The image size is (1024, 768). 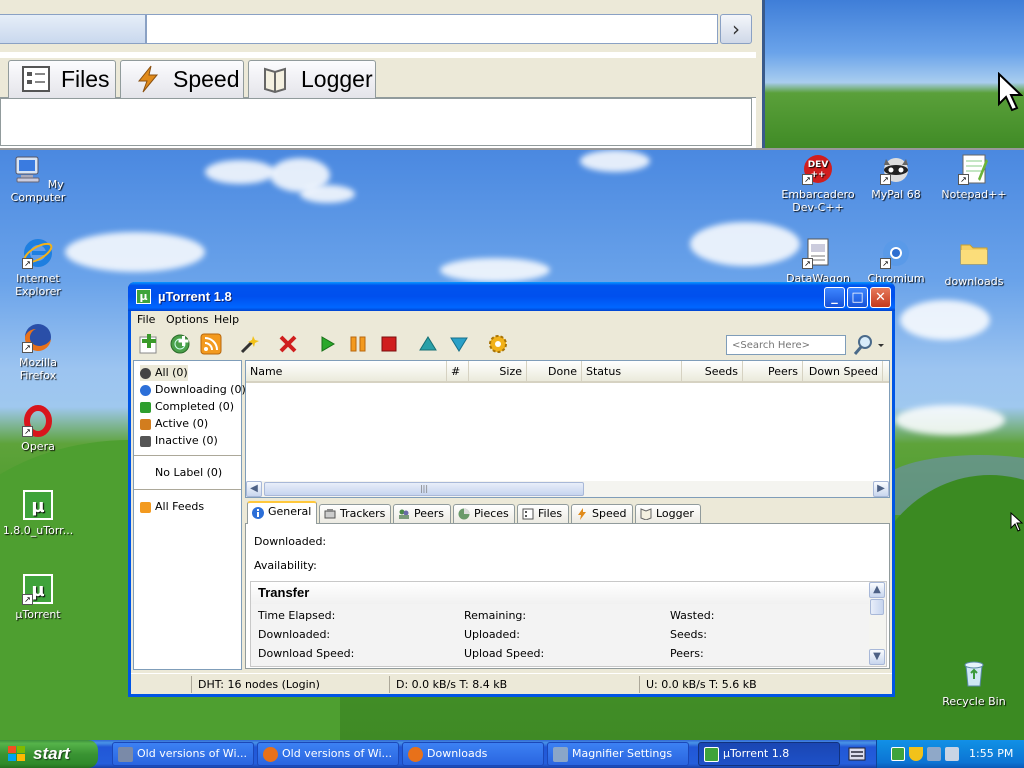 What do you see at coordinates (484, 513) in the screenshot?
I see `tab-pieces: Pieces` at bounding box center [484, 513].